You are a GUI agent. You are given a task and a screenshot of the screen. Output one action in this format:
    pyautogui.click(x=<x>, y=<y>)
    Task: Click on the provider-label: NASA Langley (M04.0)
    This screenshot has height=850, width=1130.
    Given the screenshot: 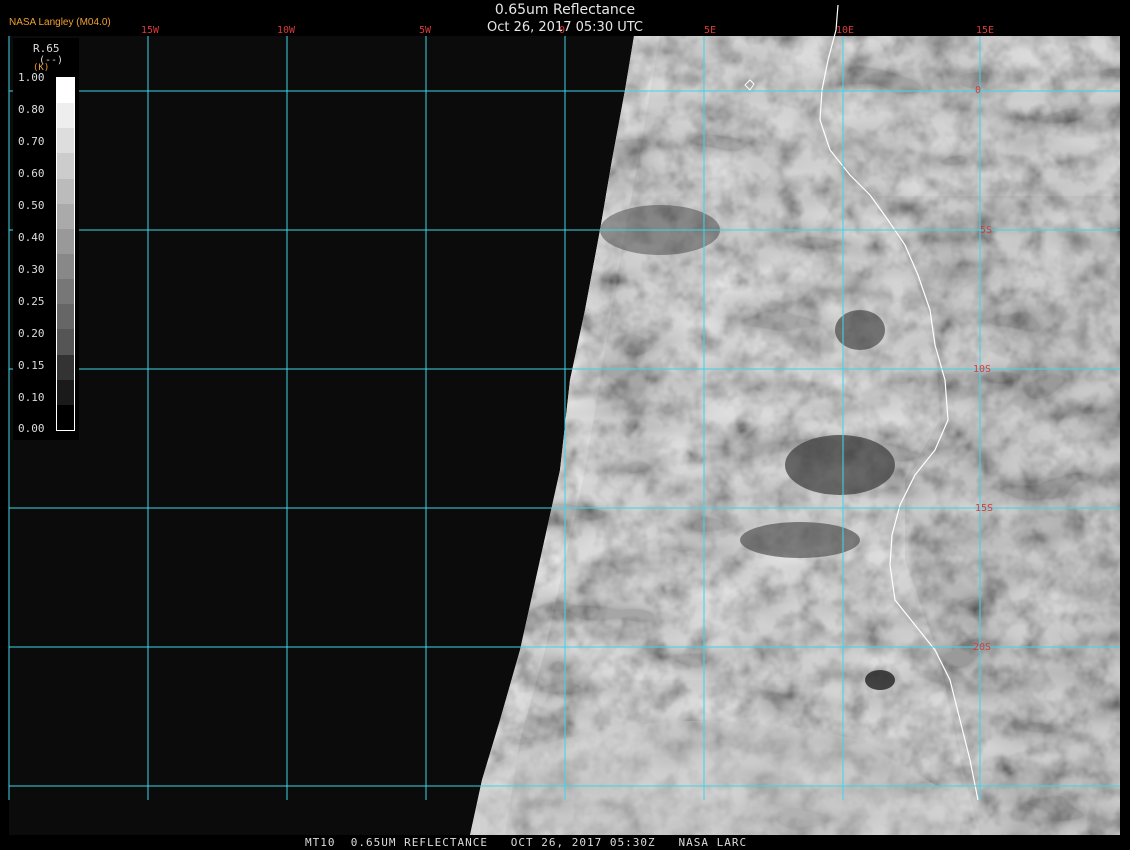 What is the action you would take?
    pyautogui.click(x=60, y=22)
    